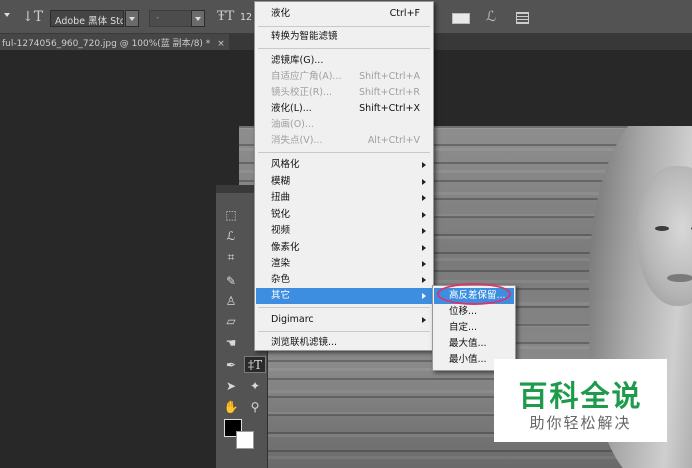 This screenshot has width=692, height=468. I want to click on eyedropper-tool-icon: ✎, so click(231, 281).